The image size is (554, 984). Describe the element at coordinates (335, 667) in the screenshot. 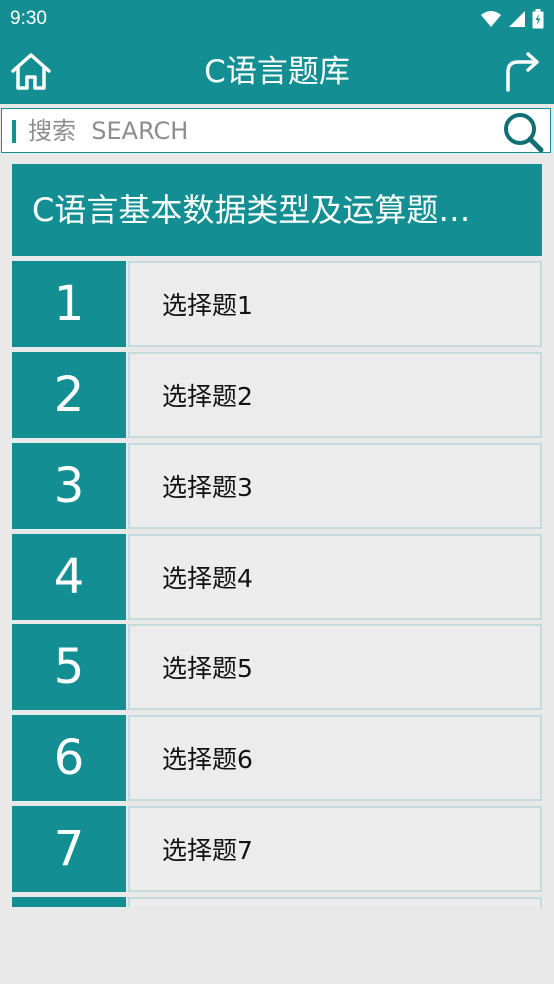

I see `question-label-box: 选择题5` at that location.